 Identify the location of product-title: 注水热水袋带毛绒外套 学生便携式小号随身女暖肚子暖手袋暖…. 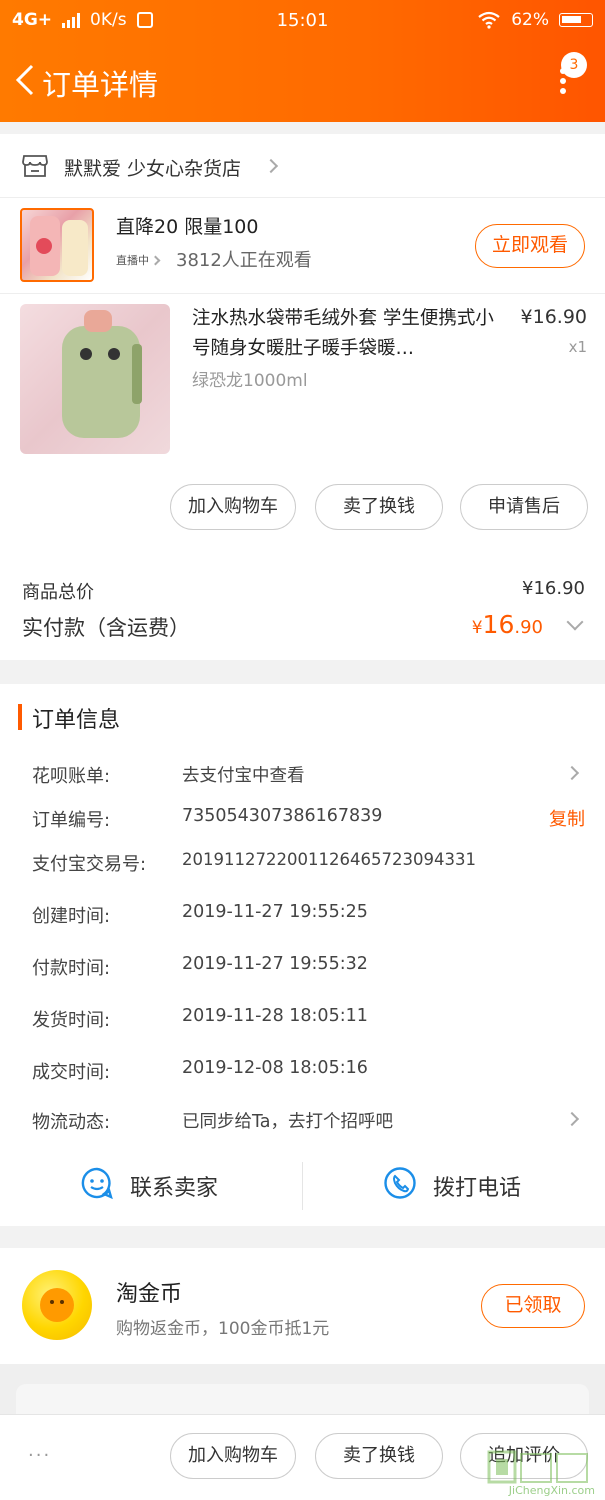
(343, 333).